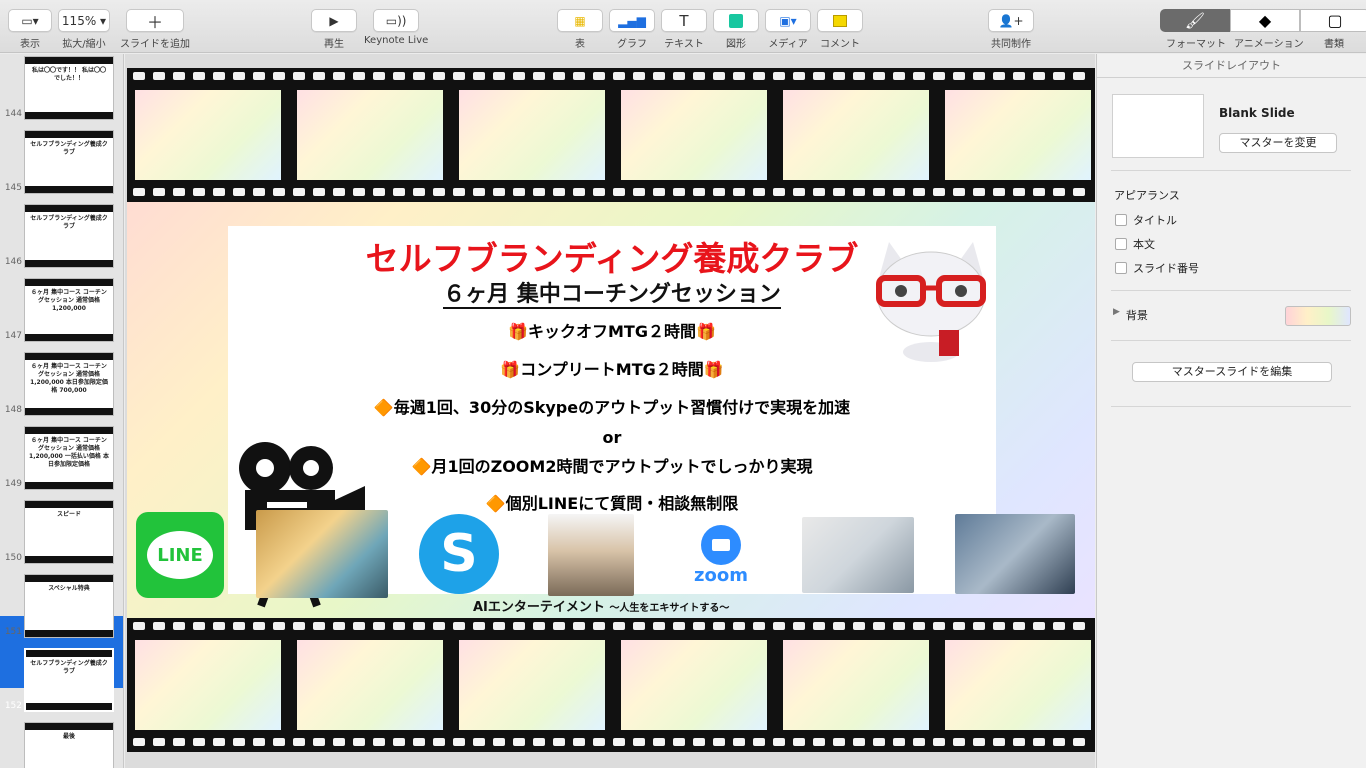 The width and height of the screenshot is (1366, 768). What do you see at coordinates (69, 606) in the screenshot?
I see `slide-thumbnail: スペシャル特典` at bounding box center [69, 606].